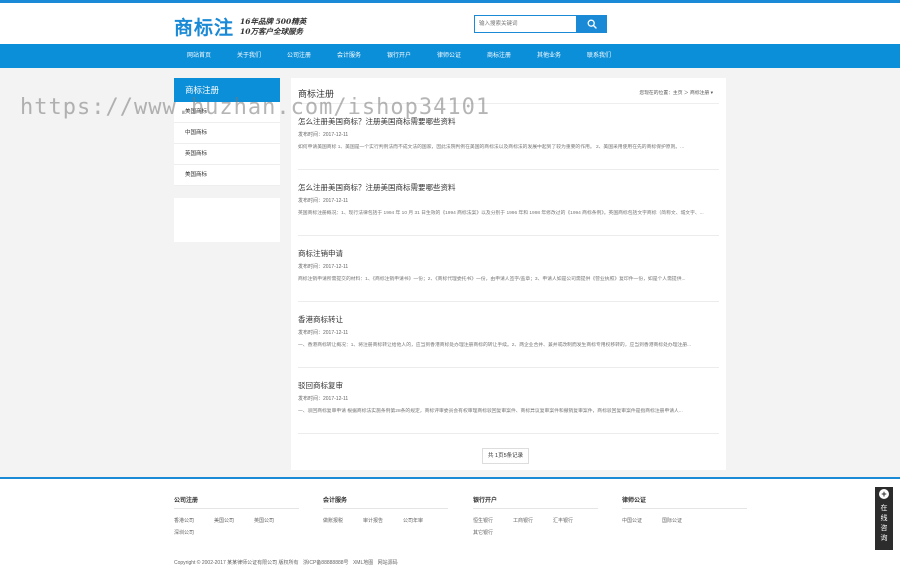 The image size is (900, 571). I want to click on sidebar-blank-box, so click(227, 220).